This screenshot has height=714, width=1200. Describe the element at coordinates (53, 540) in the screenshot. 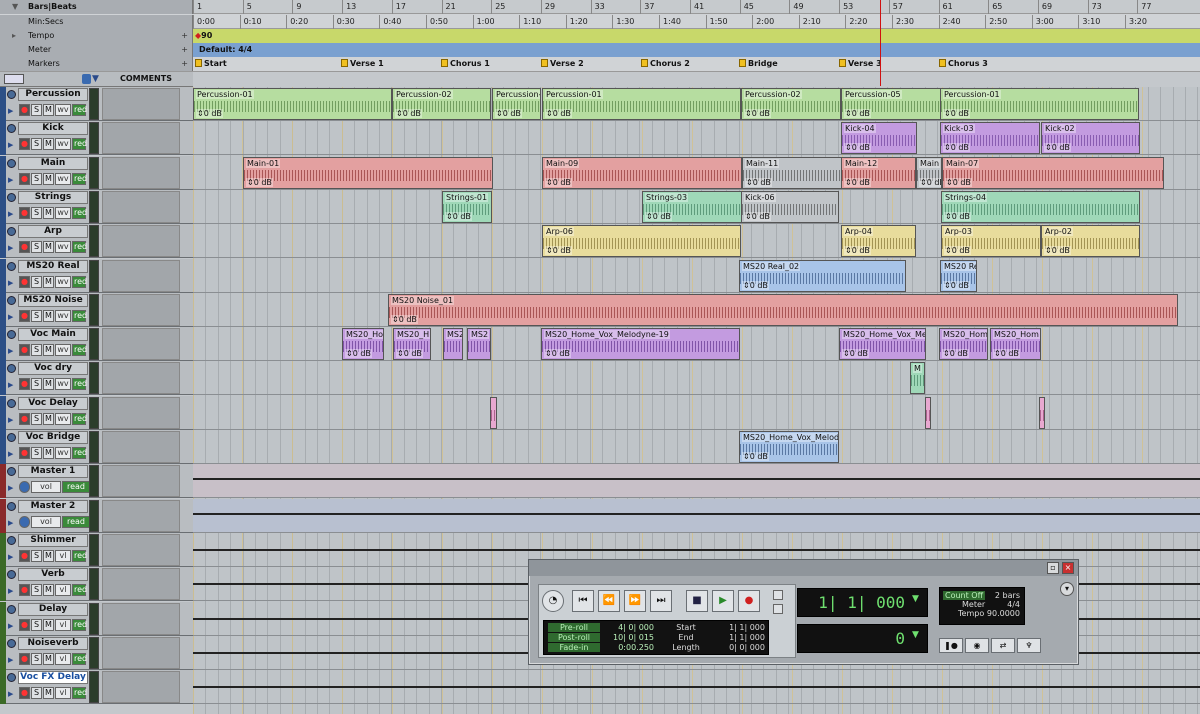

I see `track-name: Shimmer` at that location.